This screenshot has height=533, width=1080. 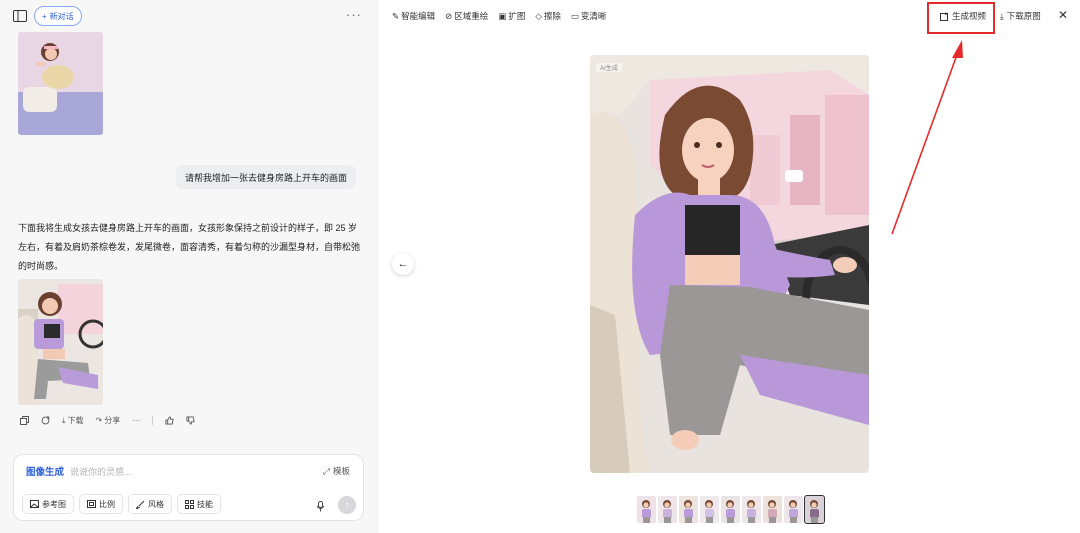 I want to click on ratio-icon, so click(x=91, y=504).